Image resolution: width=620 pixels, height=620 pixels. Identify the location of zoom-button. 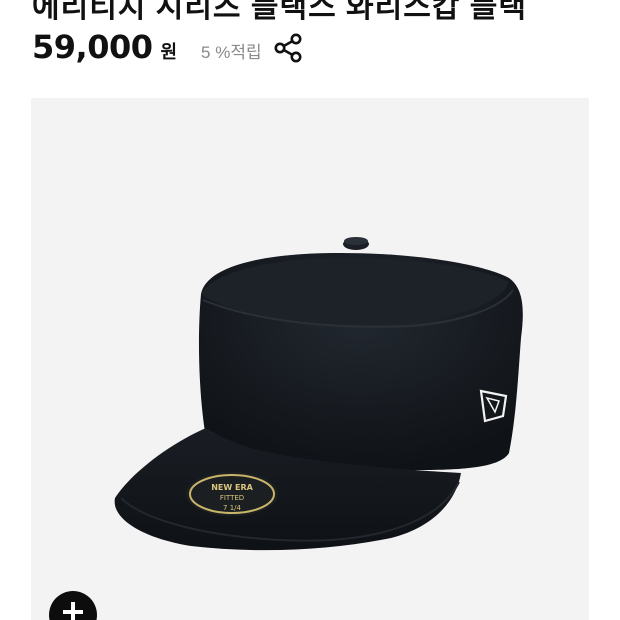
(73, 605).